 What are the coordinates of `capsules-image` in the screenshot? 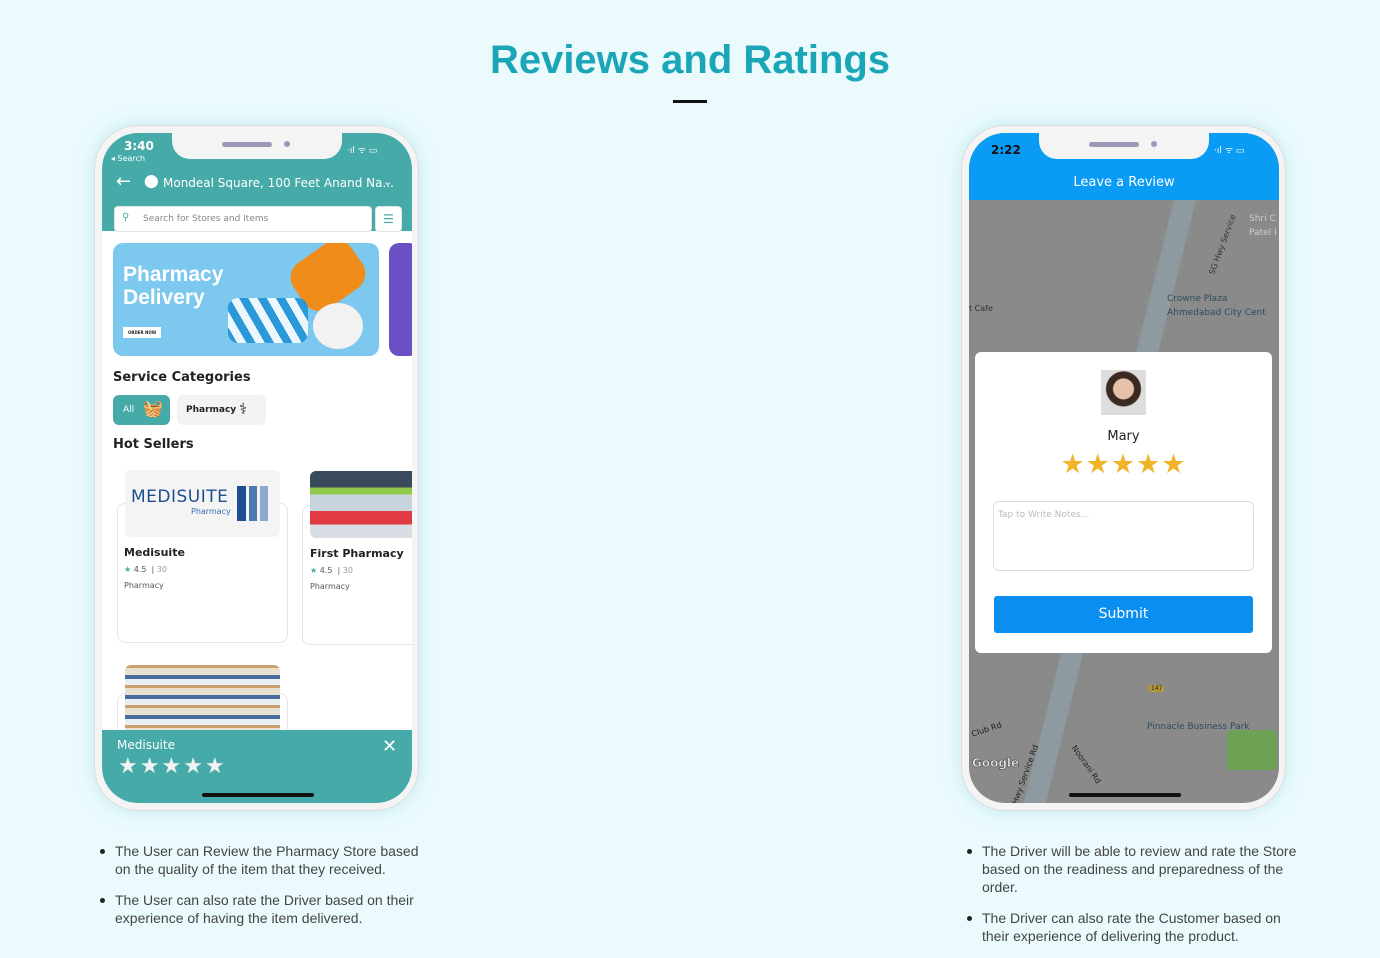 It's located at (268, 320).